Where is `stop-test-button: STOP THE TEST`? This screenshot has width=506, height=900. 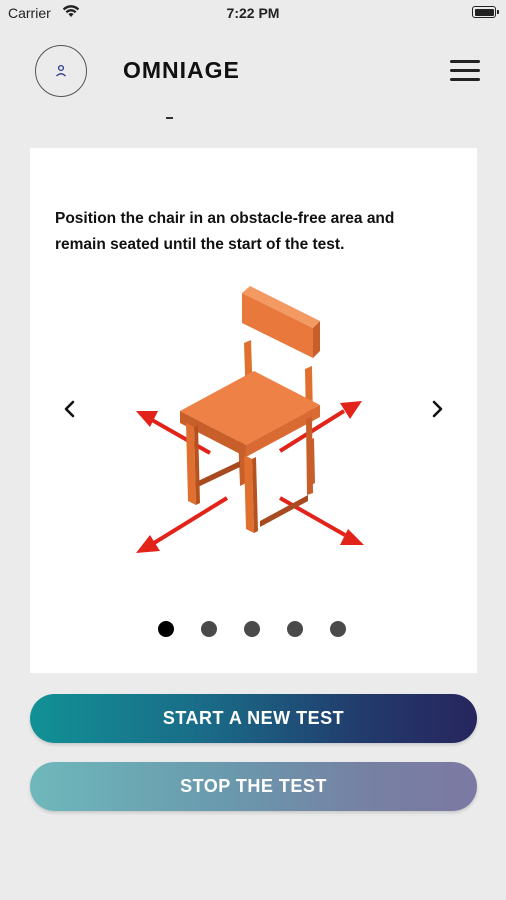
stop-test-button: STOP THE TEST is located at coordinates (253, 786).